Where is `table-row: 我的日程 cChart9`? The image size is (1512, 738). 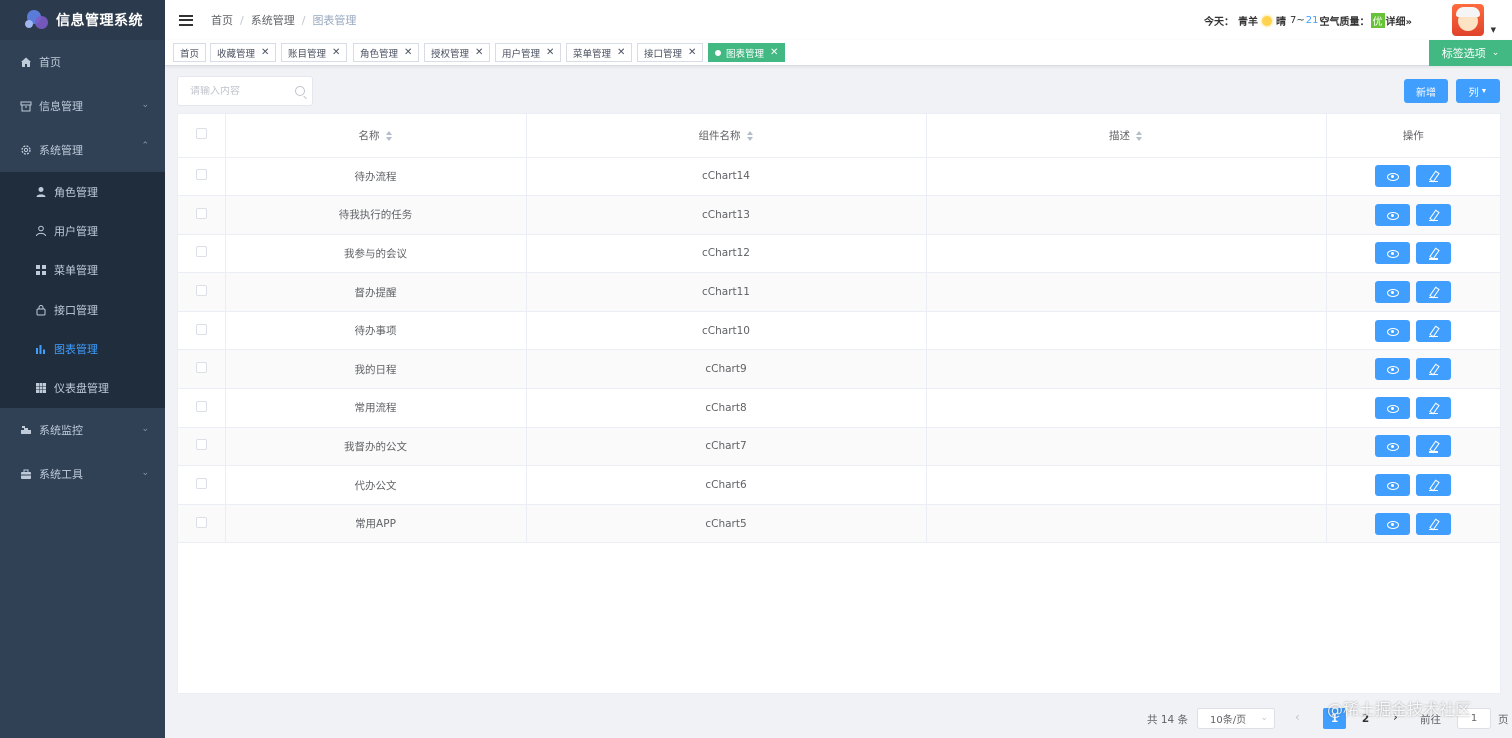
table-row: 我的日程 cChart9 is located at coordinates (839, 369).